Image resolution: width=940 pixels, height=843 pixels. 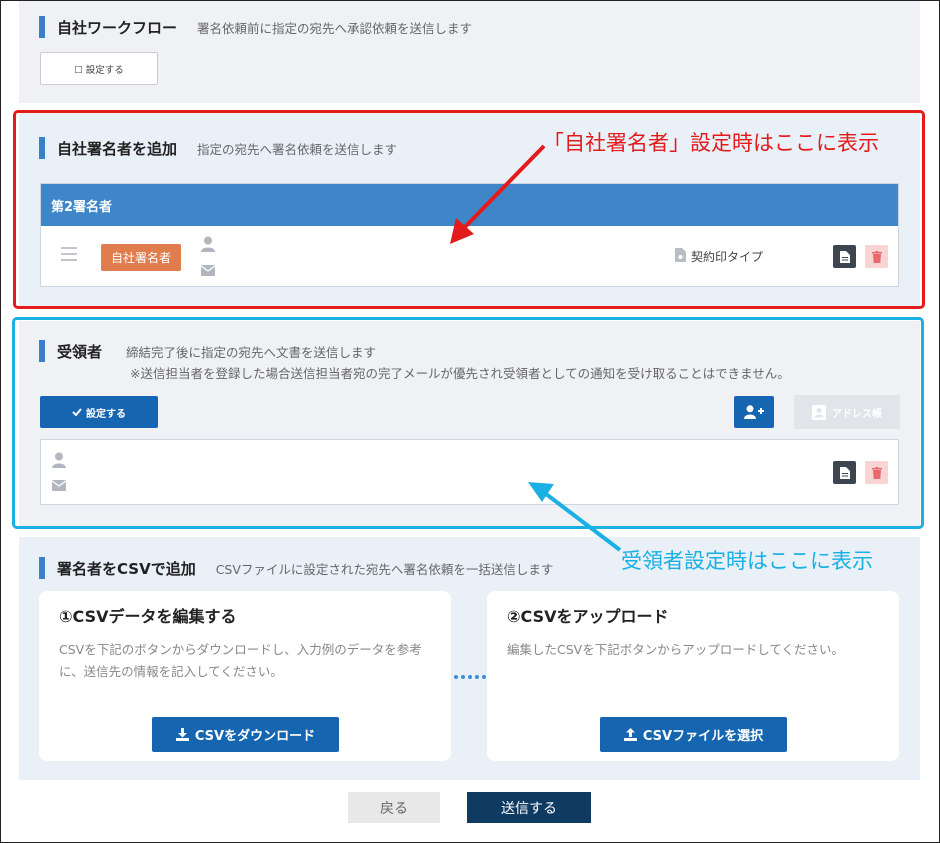 I want to click on csv-title: 署名者をCSVで追加, so click(x=126, y=568).